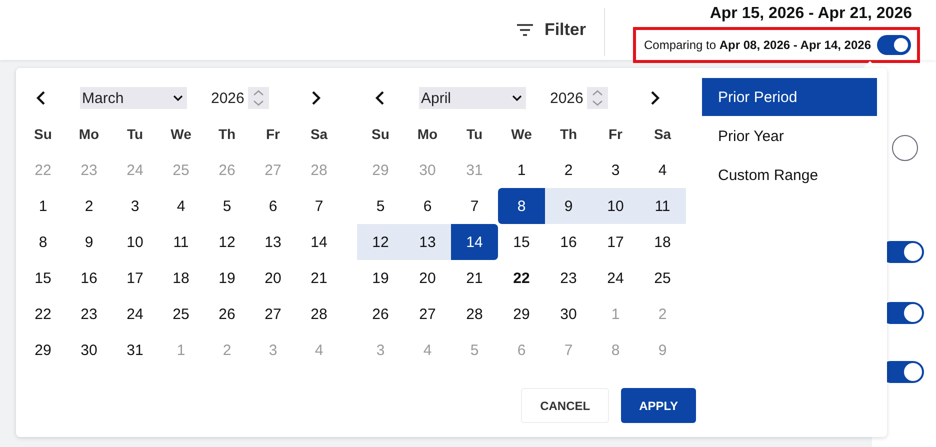 This screenshot has width=936, height=447. I want to click on month-select: April, so click(472, 98).